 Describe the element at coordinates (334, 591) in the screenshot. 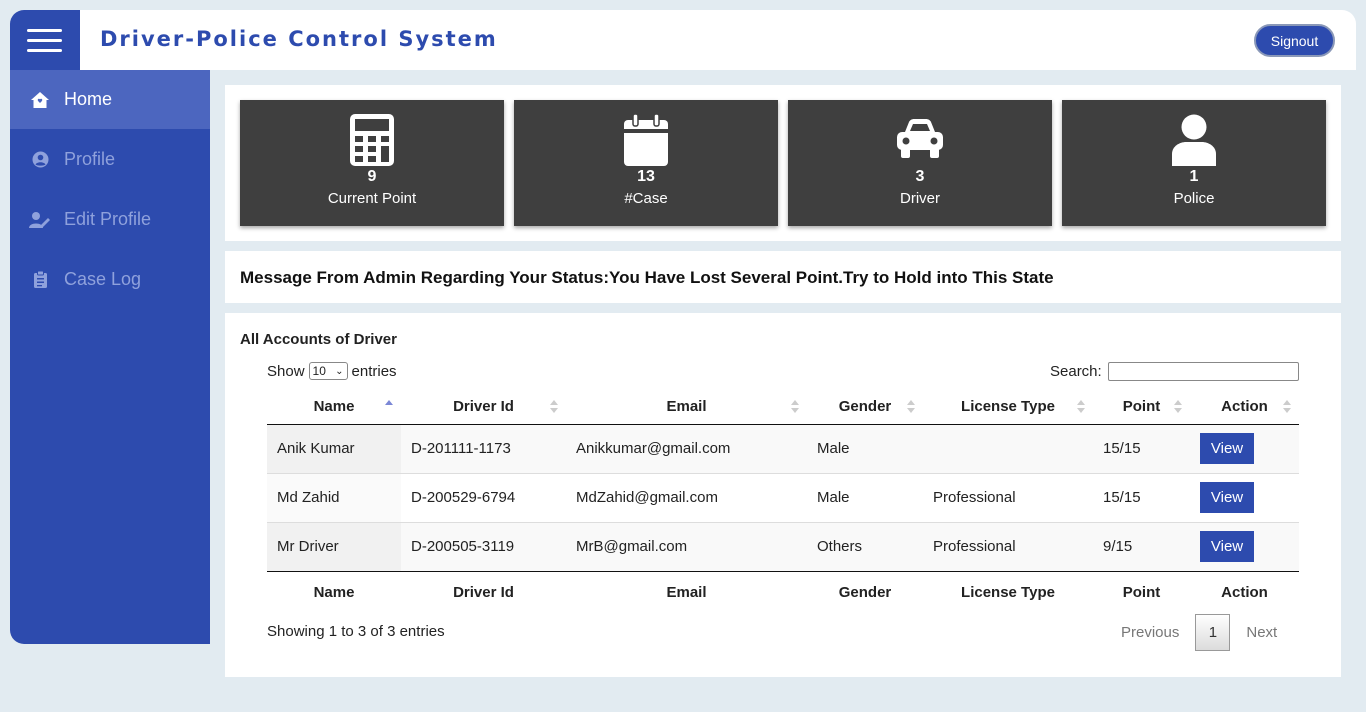

I see `footer-name: Name` at that location.